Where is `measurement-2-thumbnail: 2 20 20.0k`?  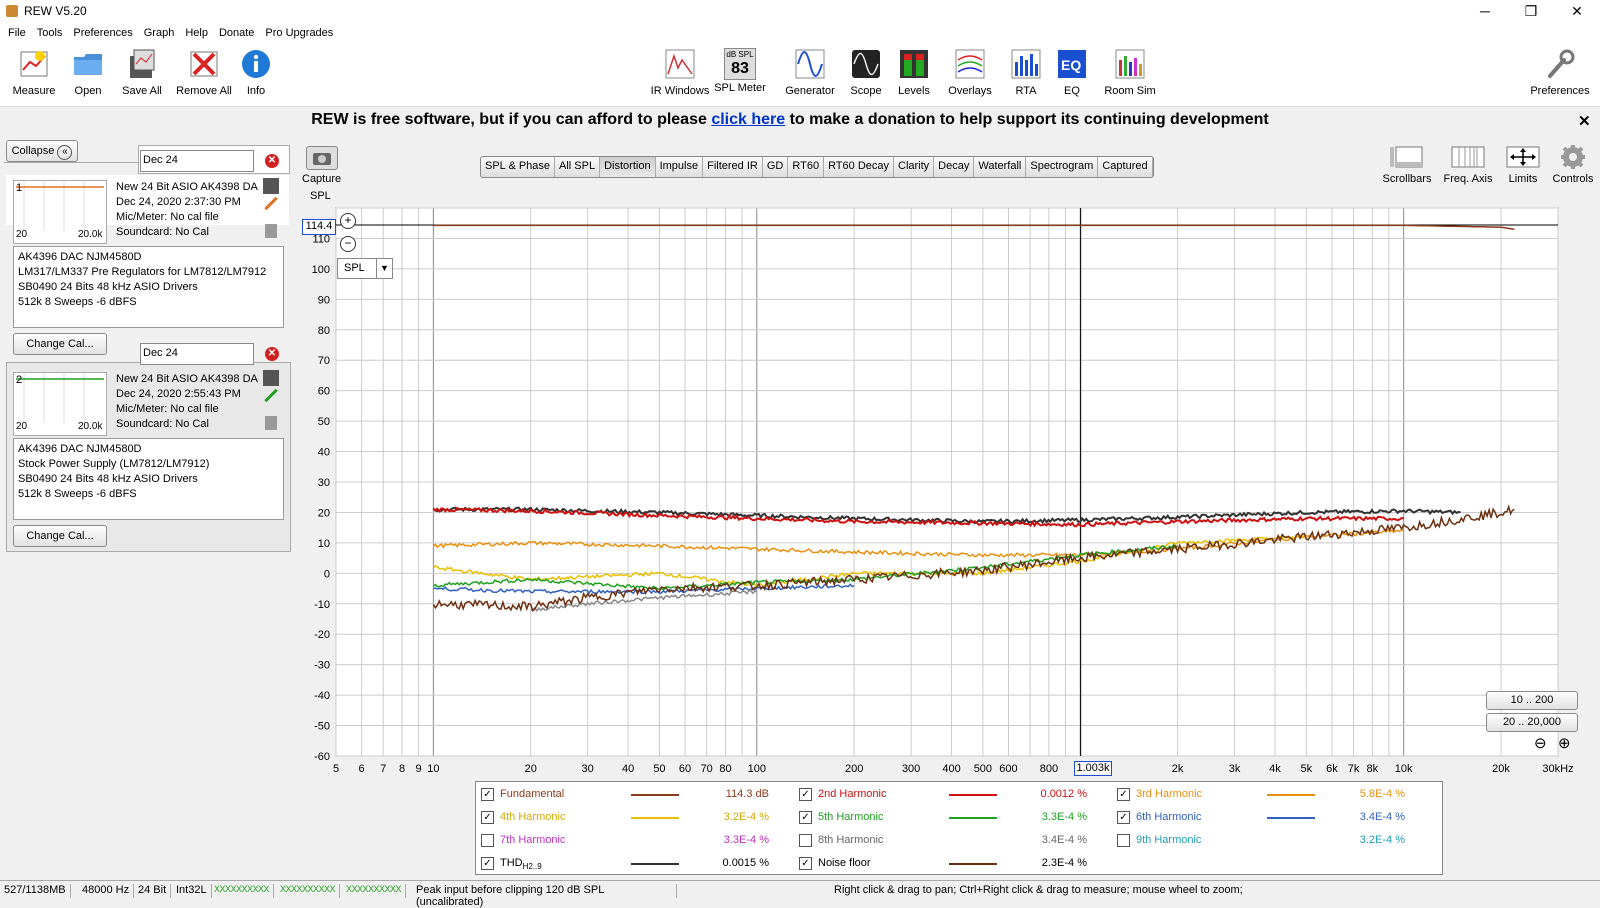
measurement-2-thumbnail: 2 20 20.0k is located at coordinates (60, 404).